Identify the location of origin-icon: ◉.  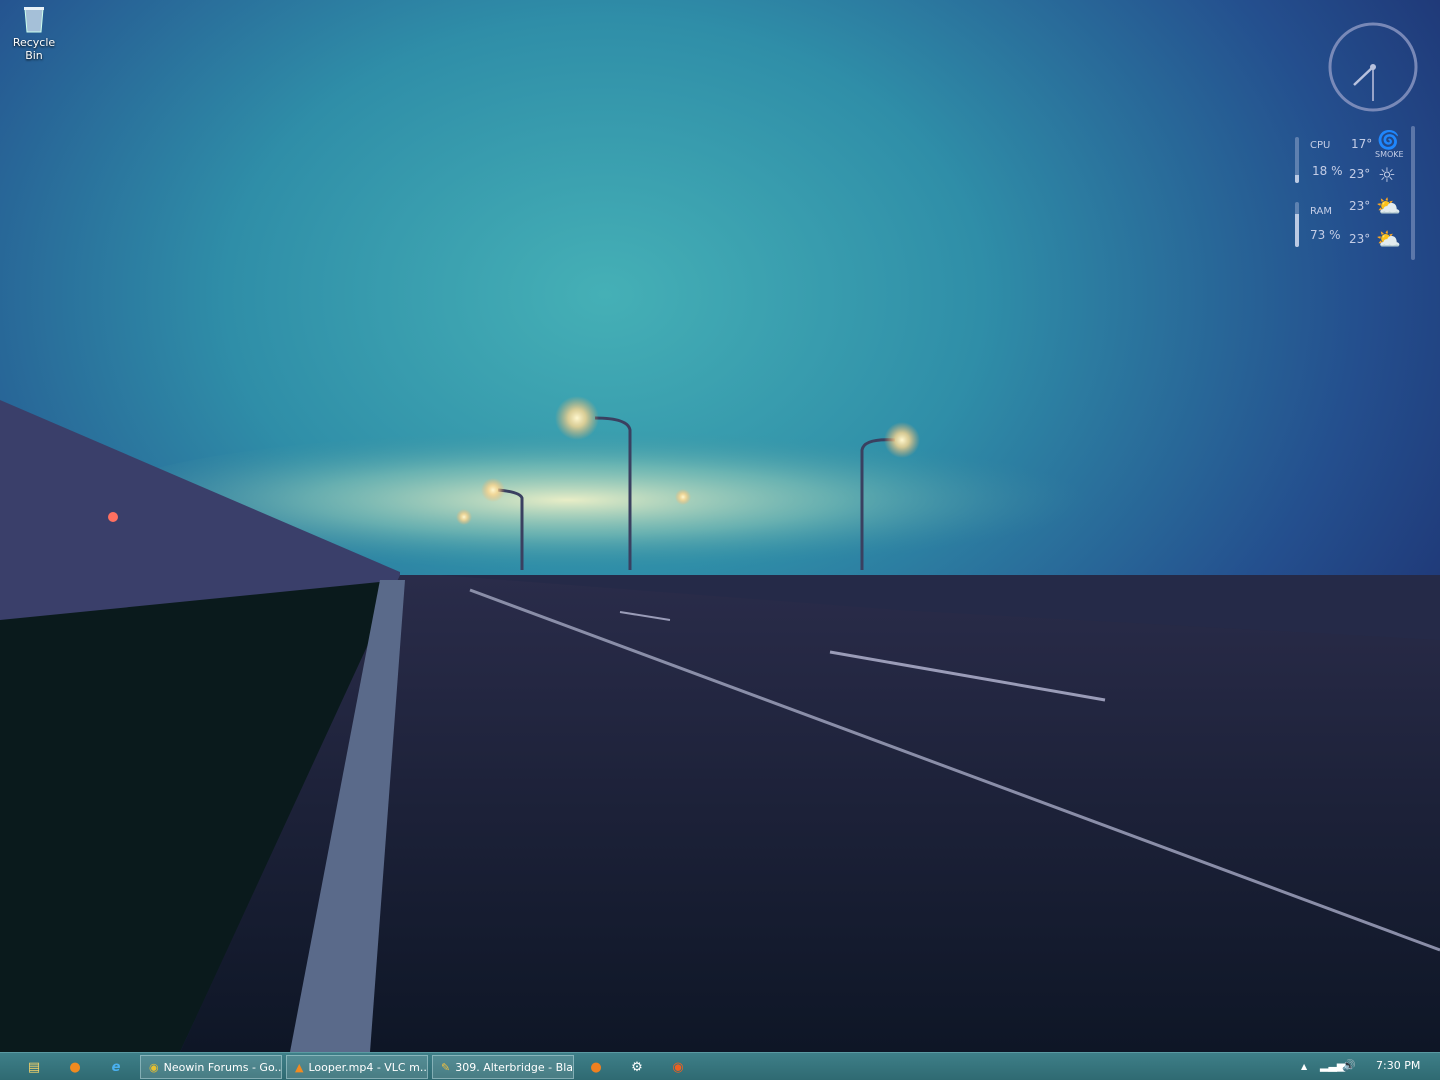
(678, 1067).